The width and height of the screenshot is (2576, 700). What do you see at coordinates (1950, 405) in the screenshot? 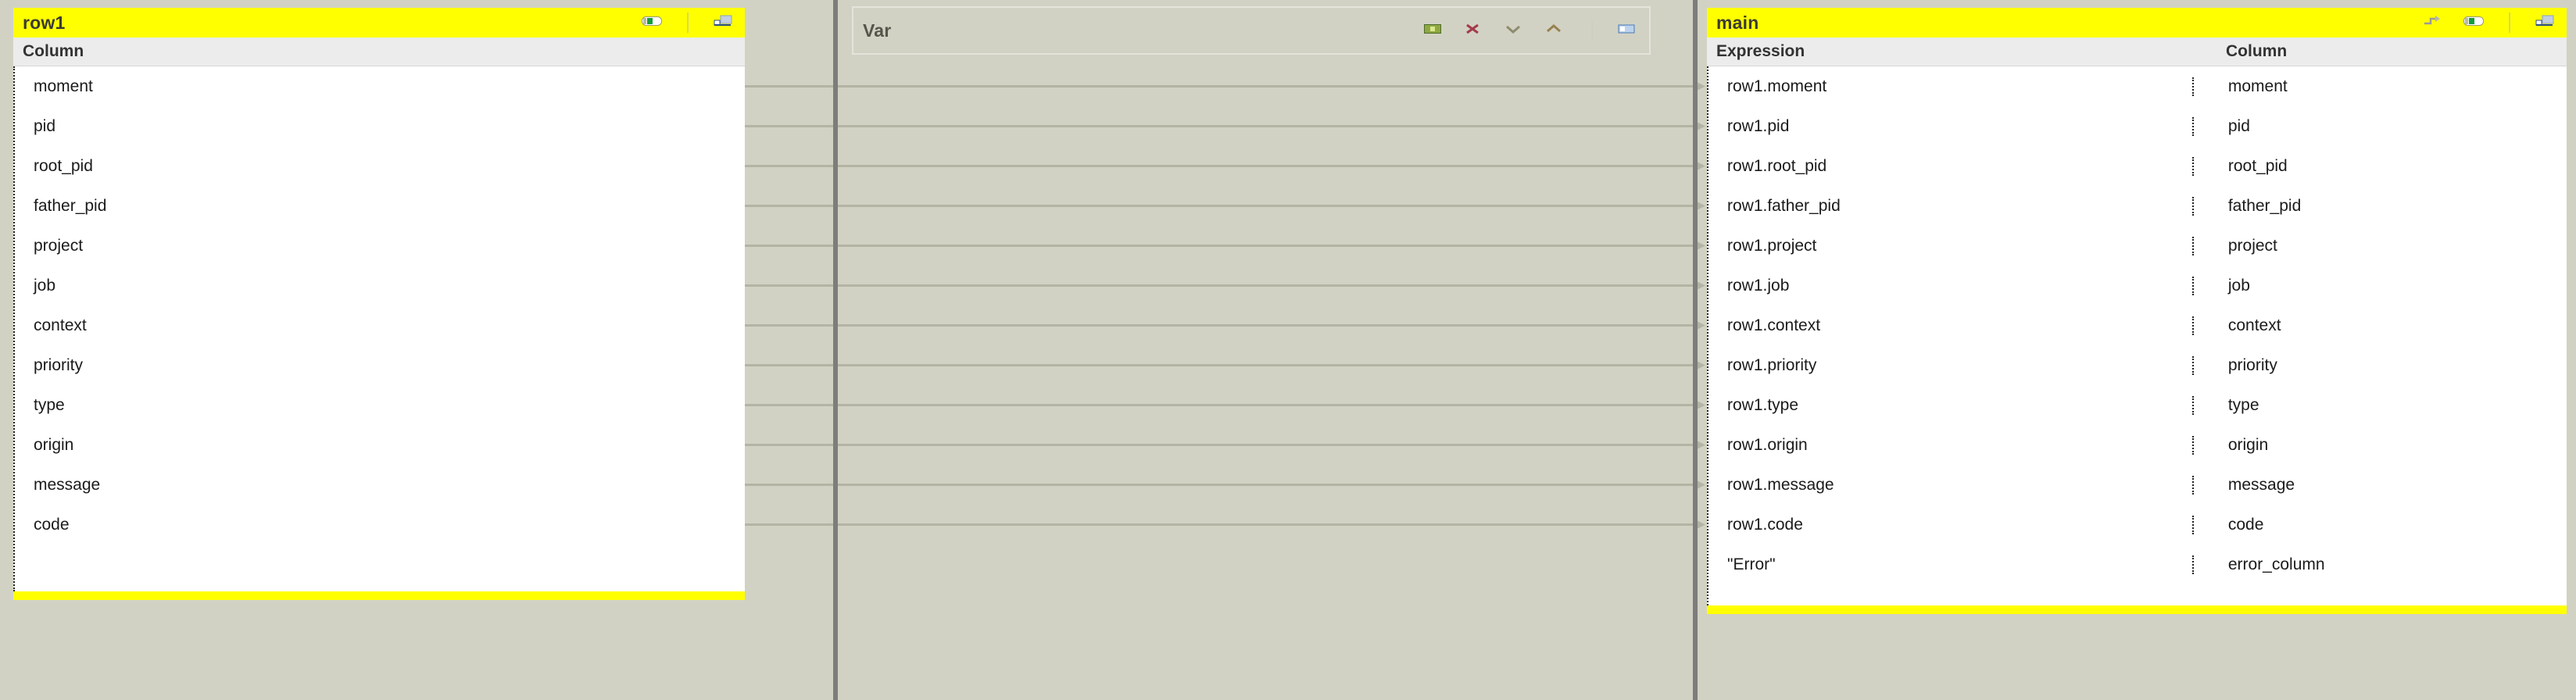
I see `cell-expression: row1.type` at bounding box center [1950, 405].